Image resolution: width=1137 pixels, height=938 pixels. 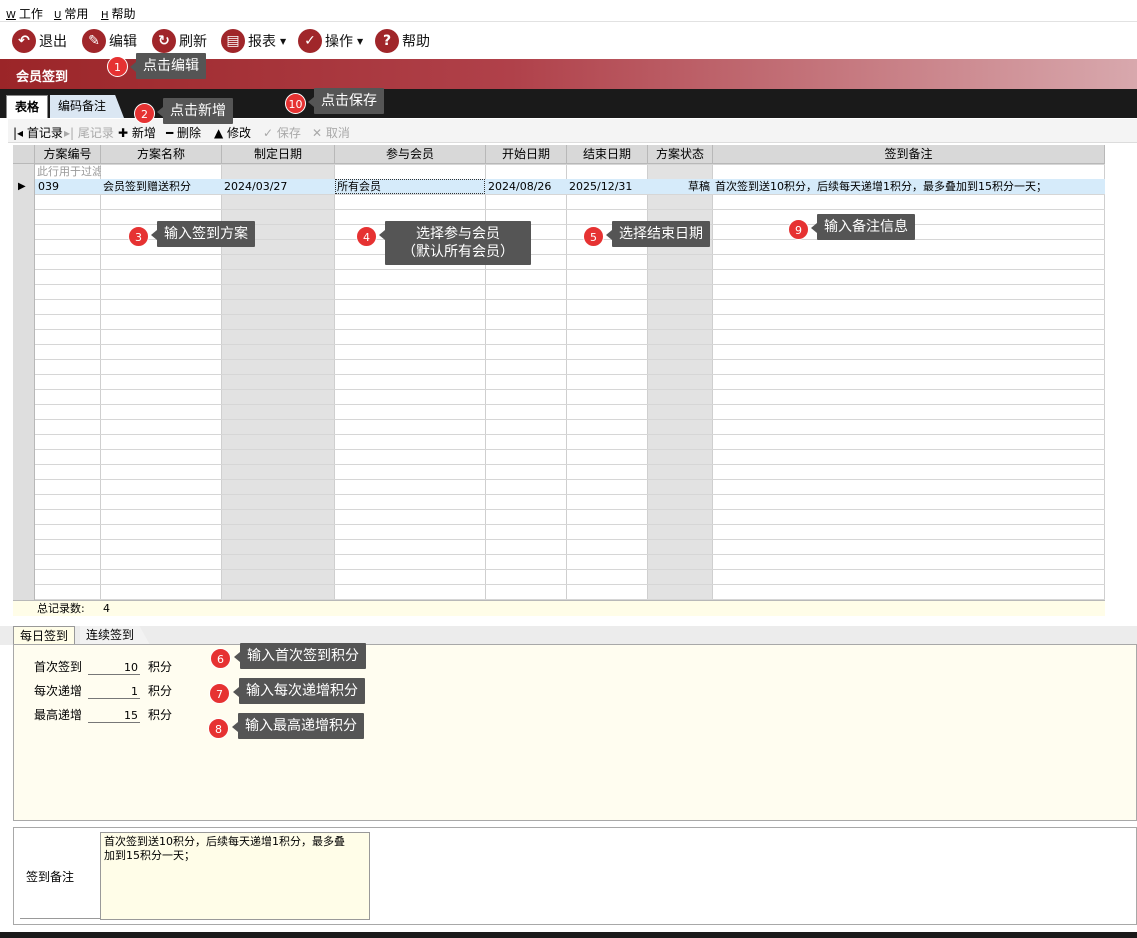 What do you see at coordinates (295, 103) in the screenshot?
I see `callout-badge-10: 10` at bounding box center [295, 103].